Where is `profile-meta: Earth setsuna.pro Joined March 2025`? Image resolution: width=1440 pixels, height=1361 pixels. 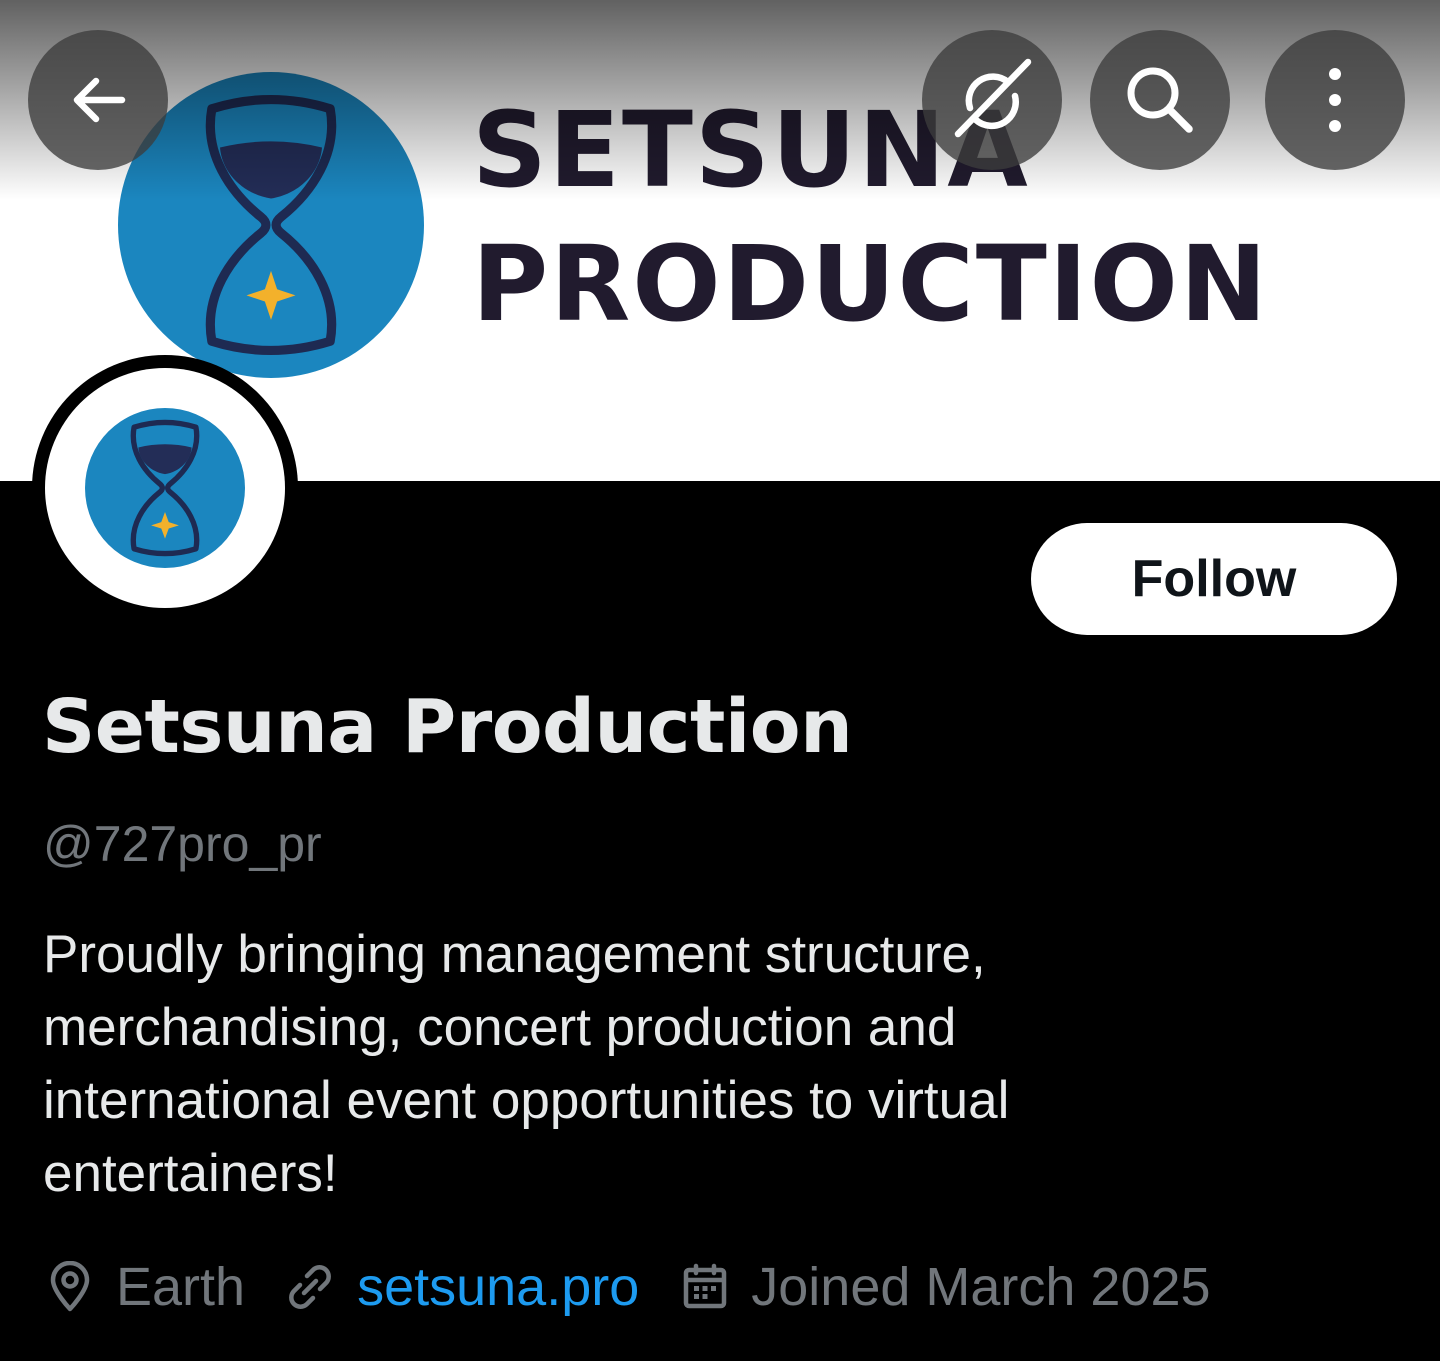
profile-meta: Earth setsuna.pro Joined March 2025 is located at coordinates (628, 1287).